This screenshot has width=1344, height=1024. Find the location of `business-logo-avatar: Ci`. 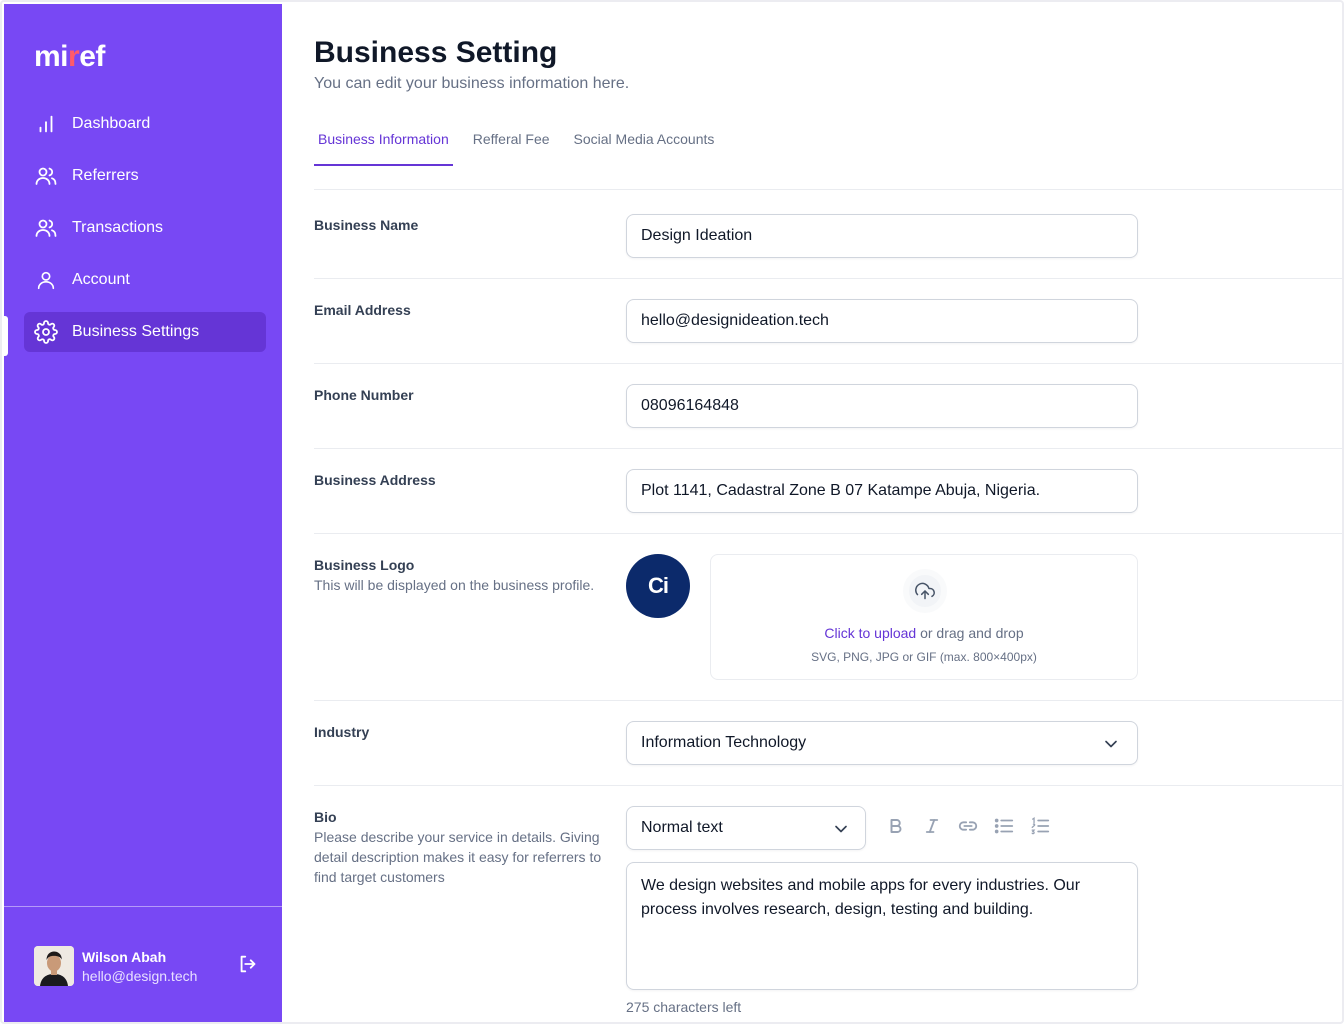

business-logo-avatar: Ci is located at coordinates (658, 586).